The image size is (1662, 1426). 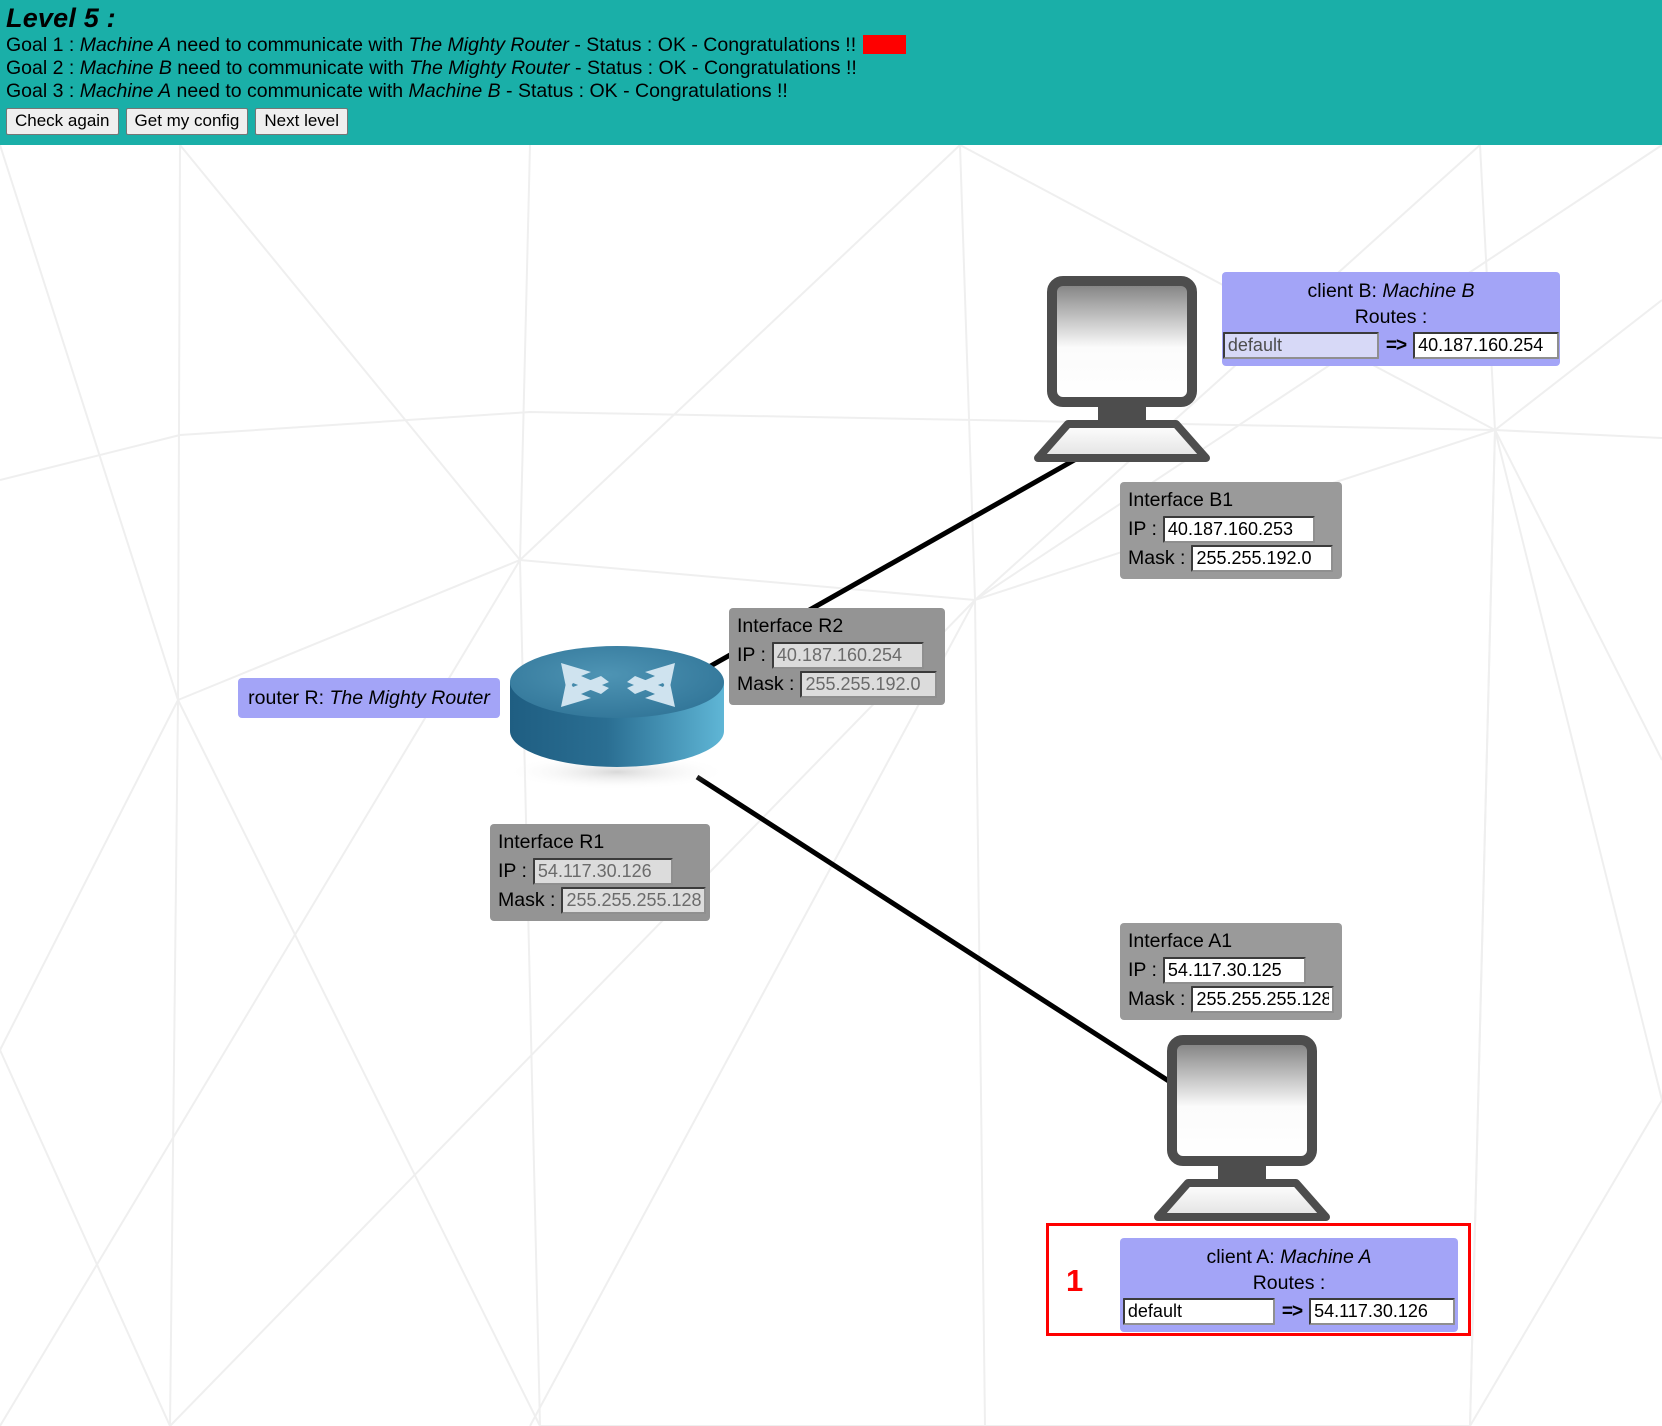 I want to click on interface-b1-ip-row: IP :, so click(x=1231, y=529).